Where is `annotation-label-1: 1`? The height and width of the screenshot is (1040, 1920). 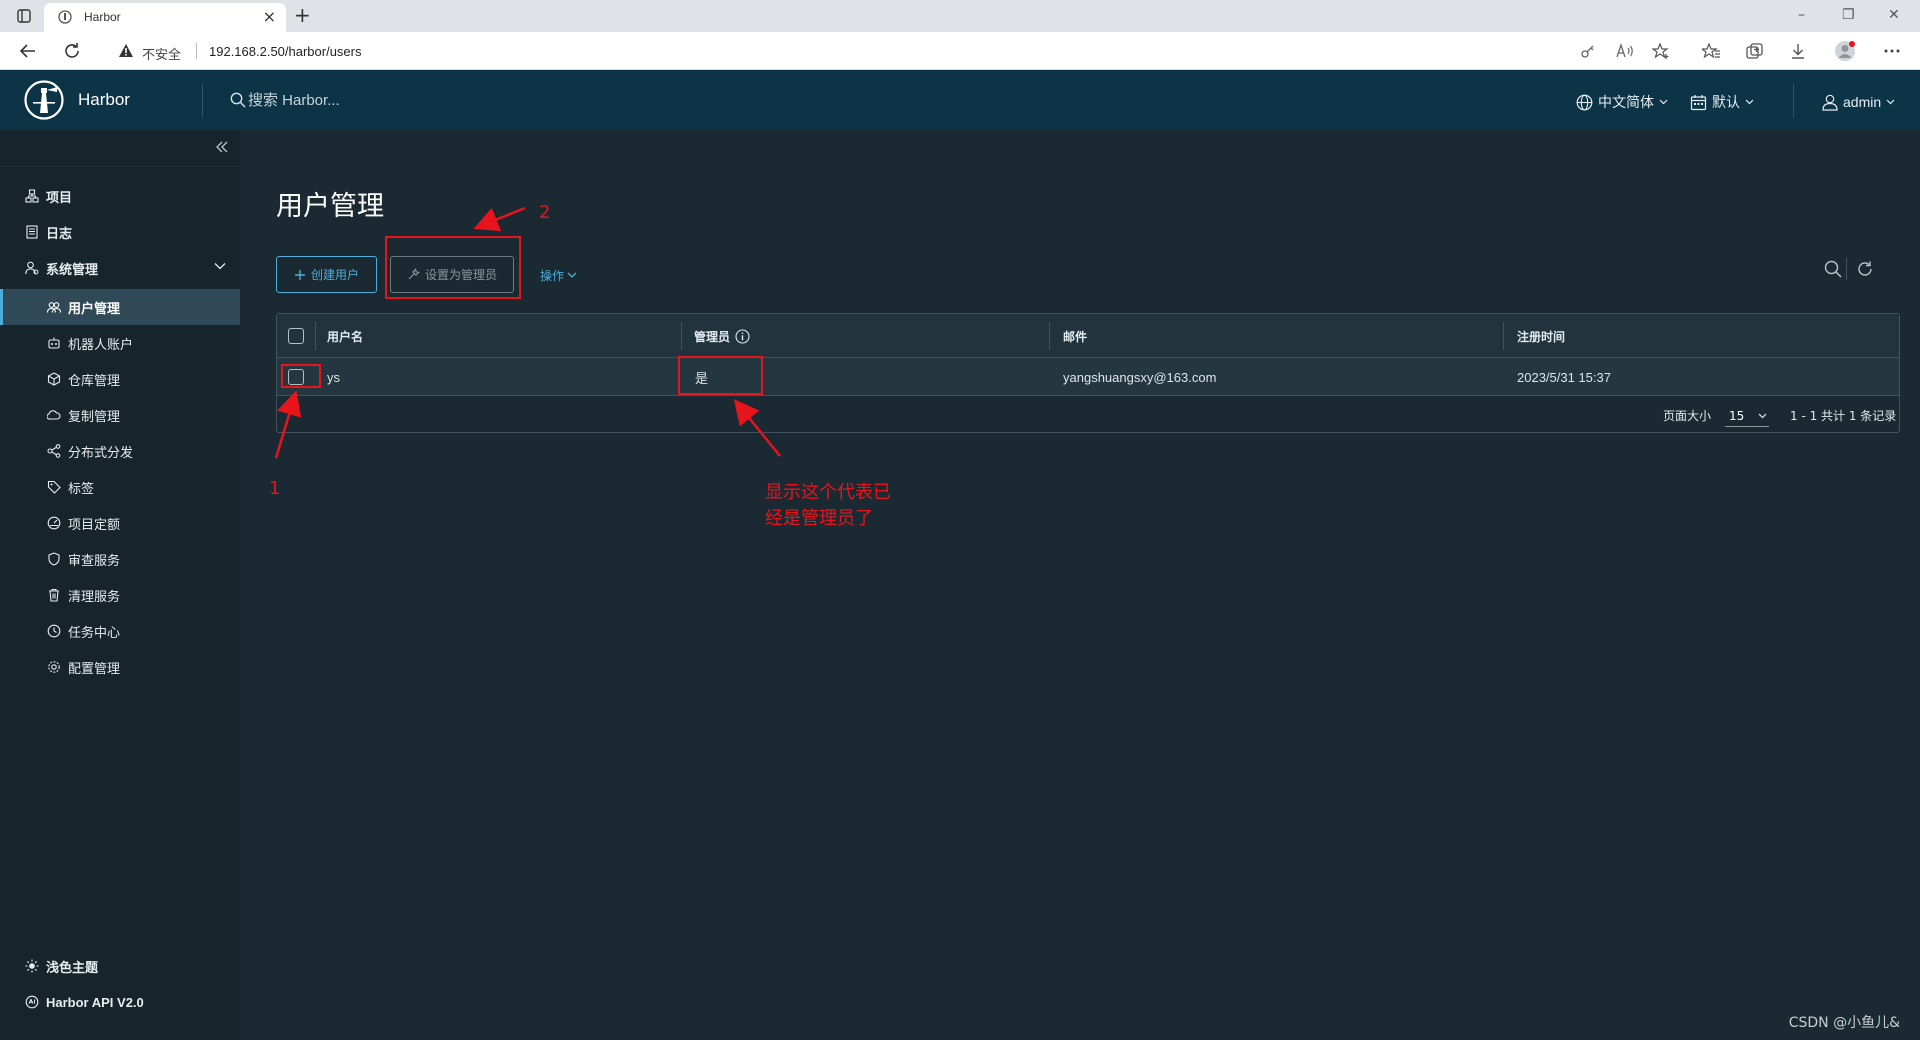
annotation-label-1: 1 is located at coordinates (275, 488).